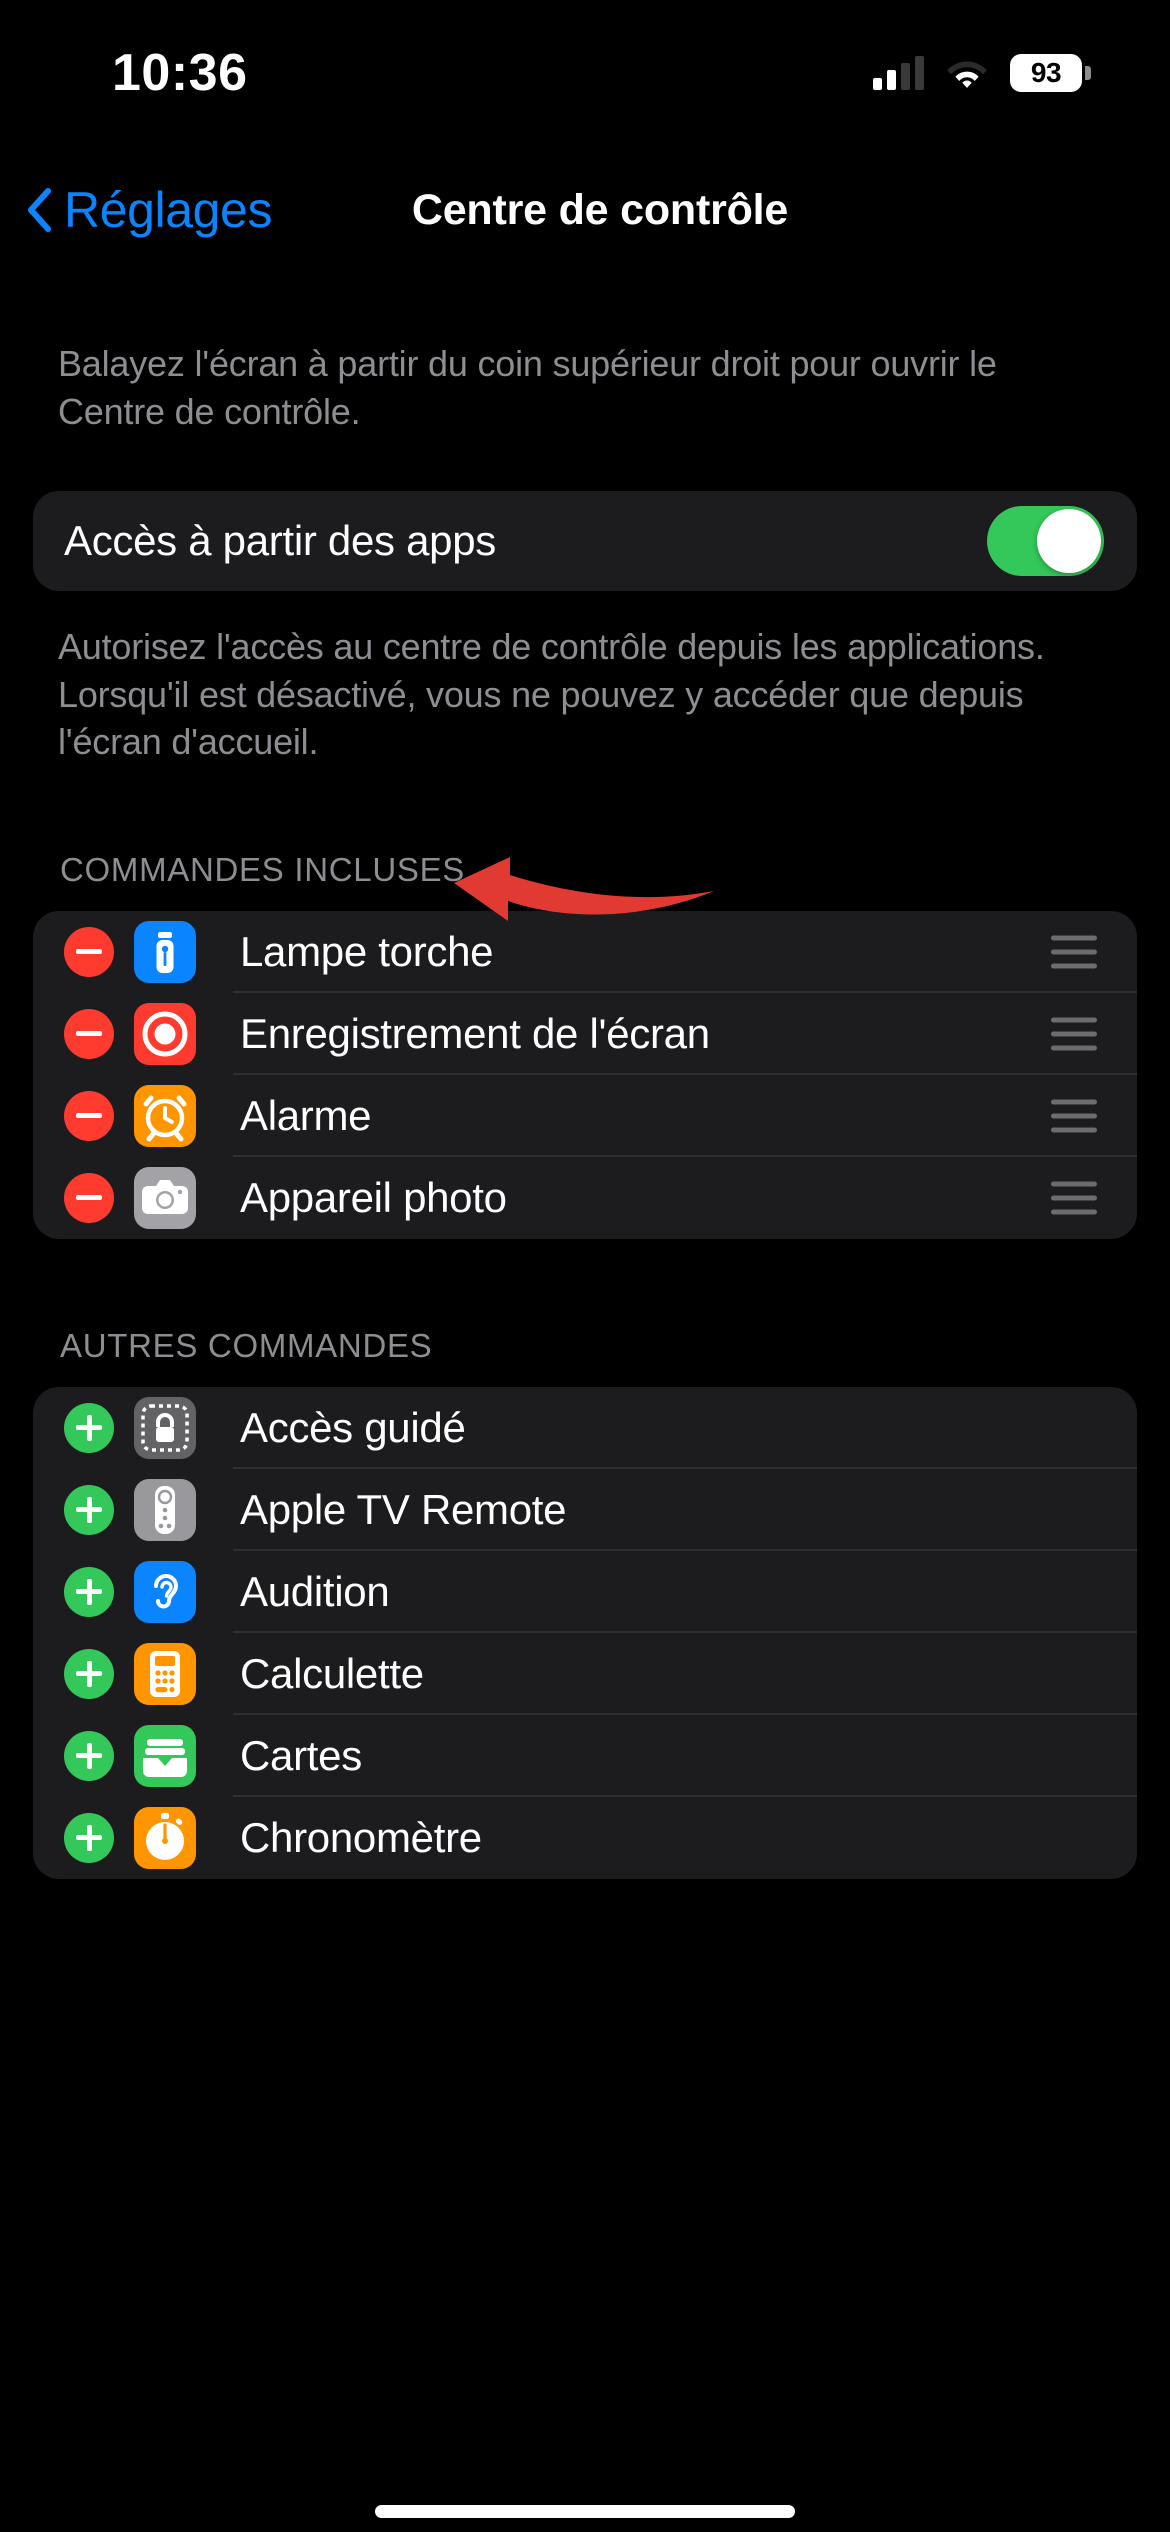  What do you see at coordinates (280, 541) in the screenshot?
I see `access-from-apps-label: Accès à partir des apps` at bounding box center [280, 541].